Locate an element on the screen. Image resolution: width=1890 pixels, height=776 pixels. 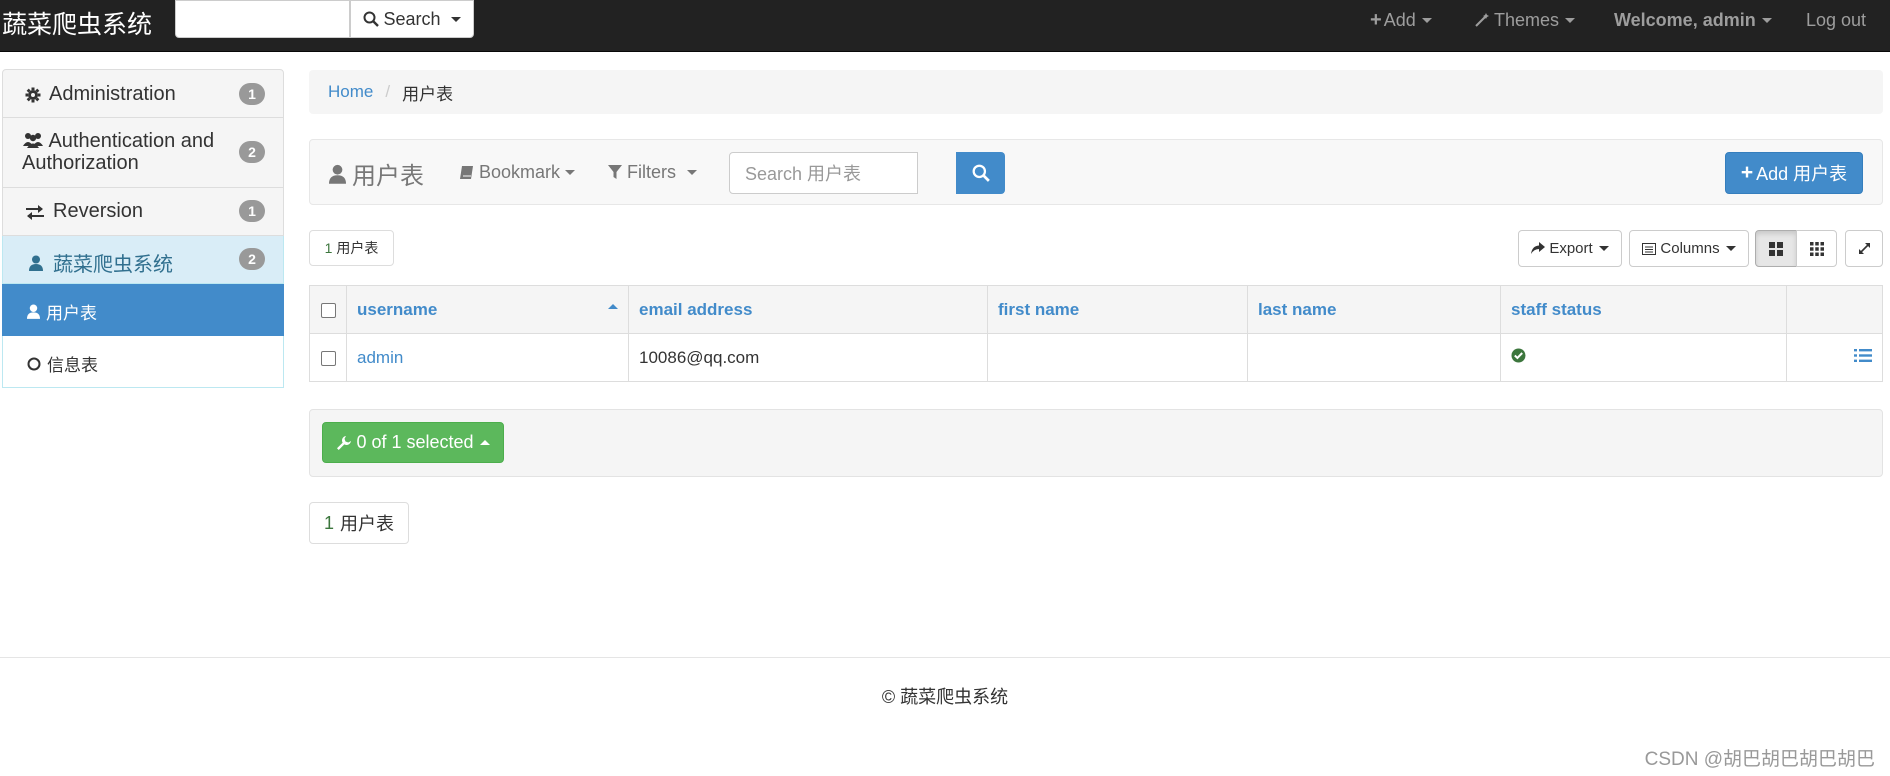
exchange-icon is located at coordinates (35, 212).